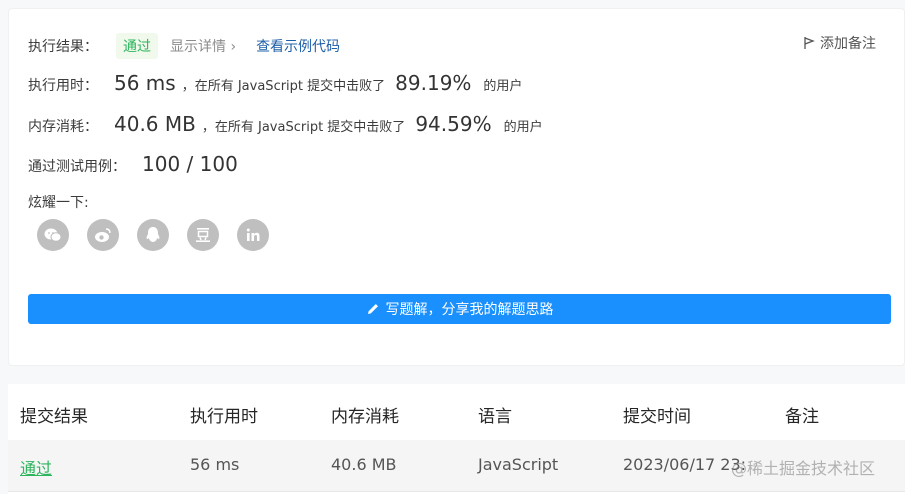  What do you see at coordinates (155, 124) in the screenshot?
I see `memory-value: 40.6 MB` at bounding box center [155, 124].